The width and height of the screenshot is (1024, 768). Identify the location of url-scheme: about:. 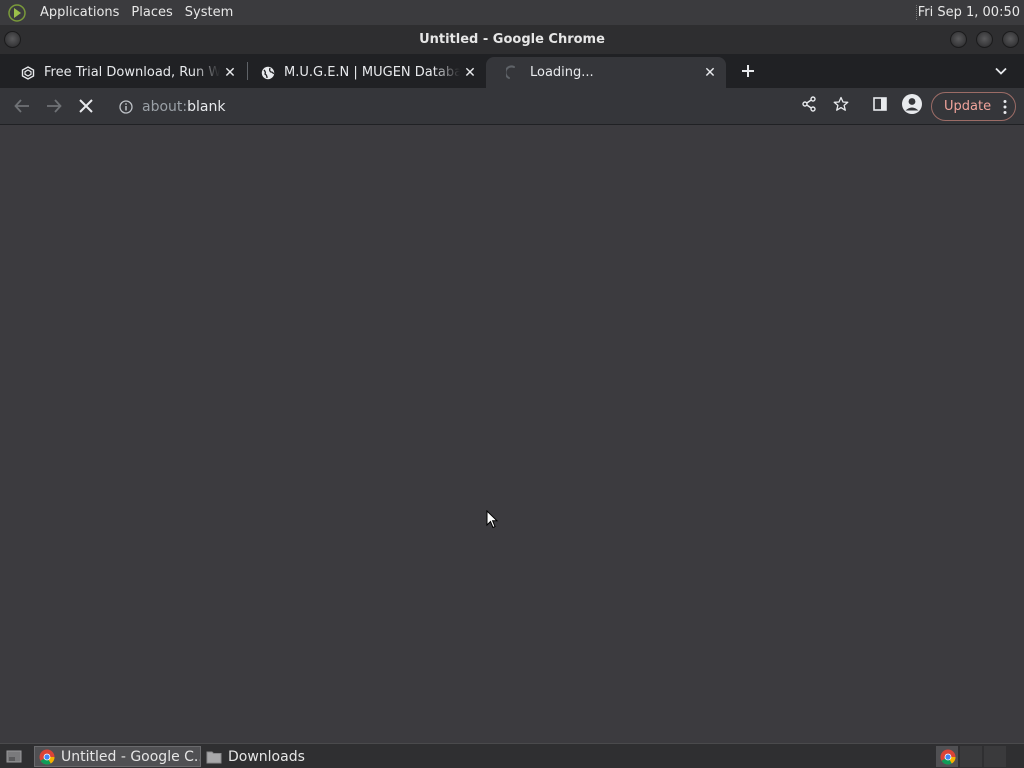
(165, 106).